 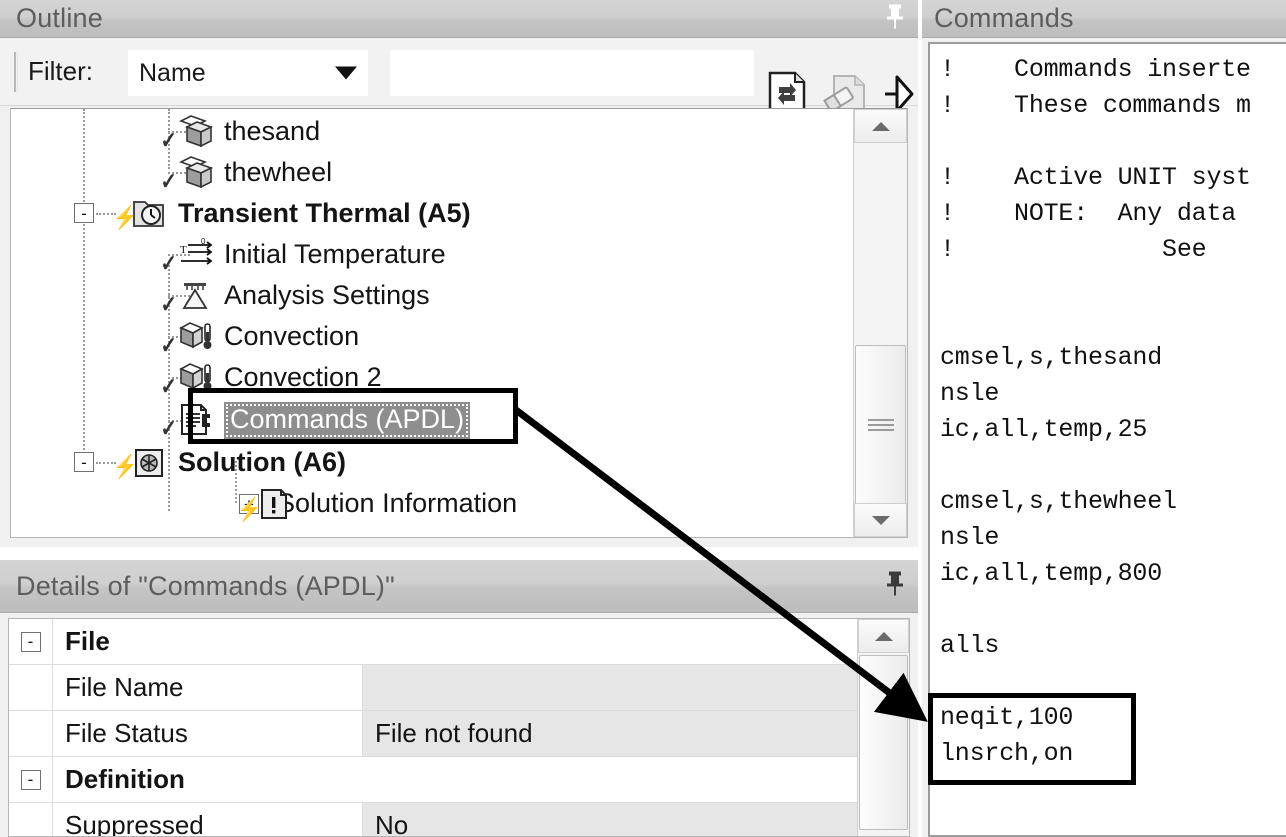 What do you see at coordinates (208, 733) in the screenshot?
I see `details-key: File Status` at bounding box center [208, 733].